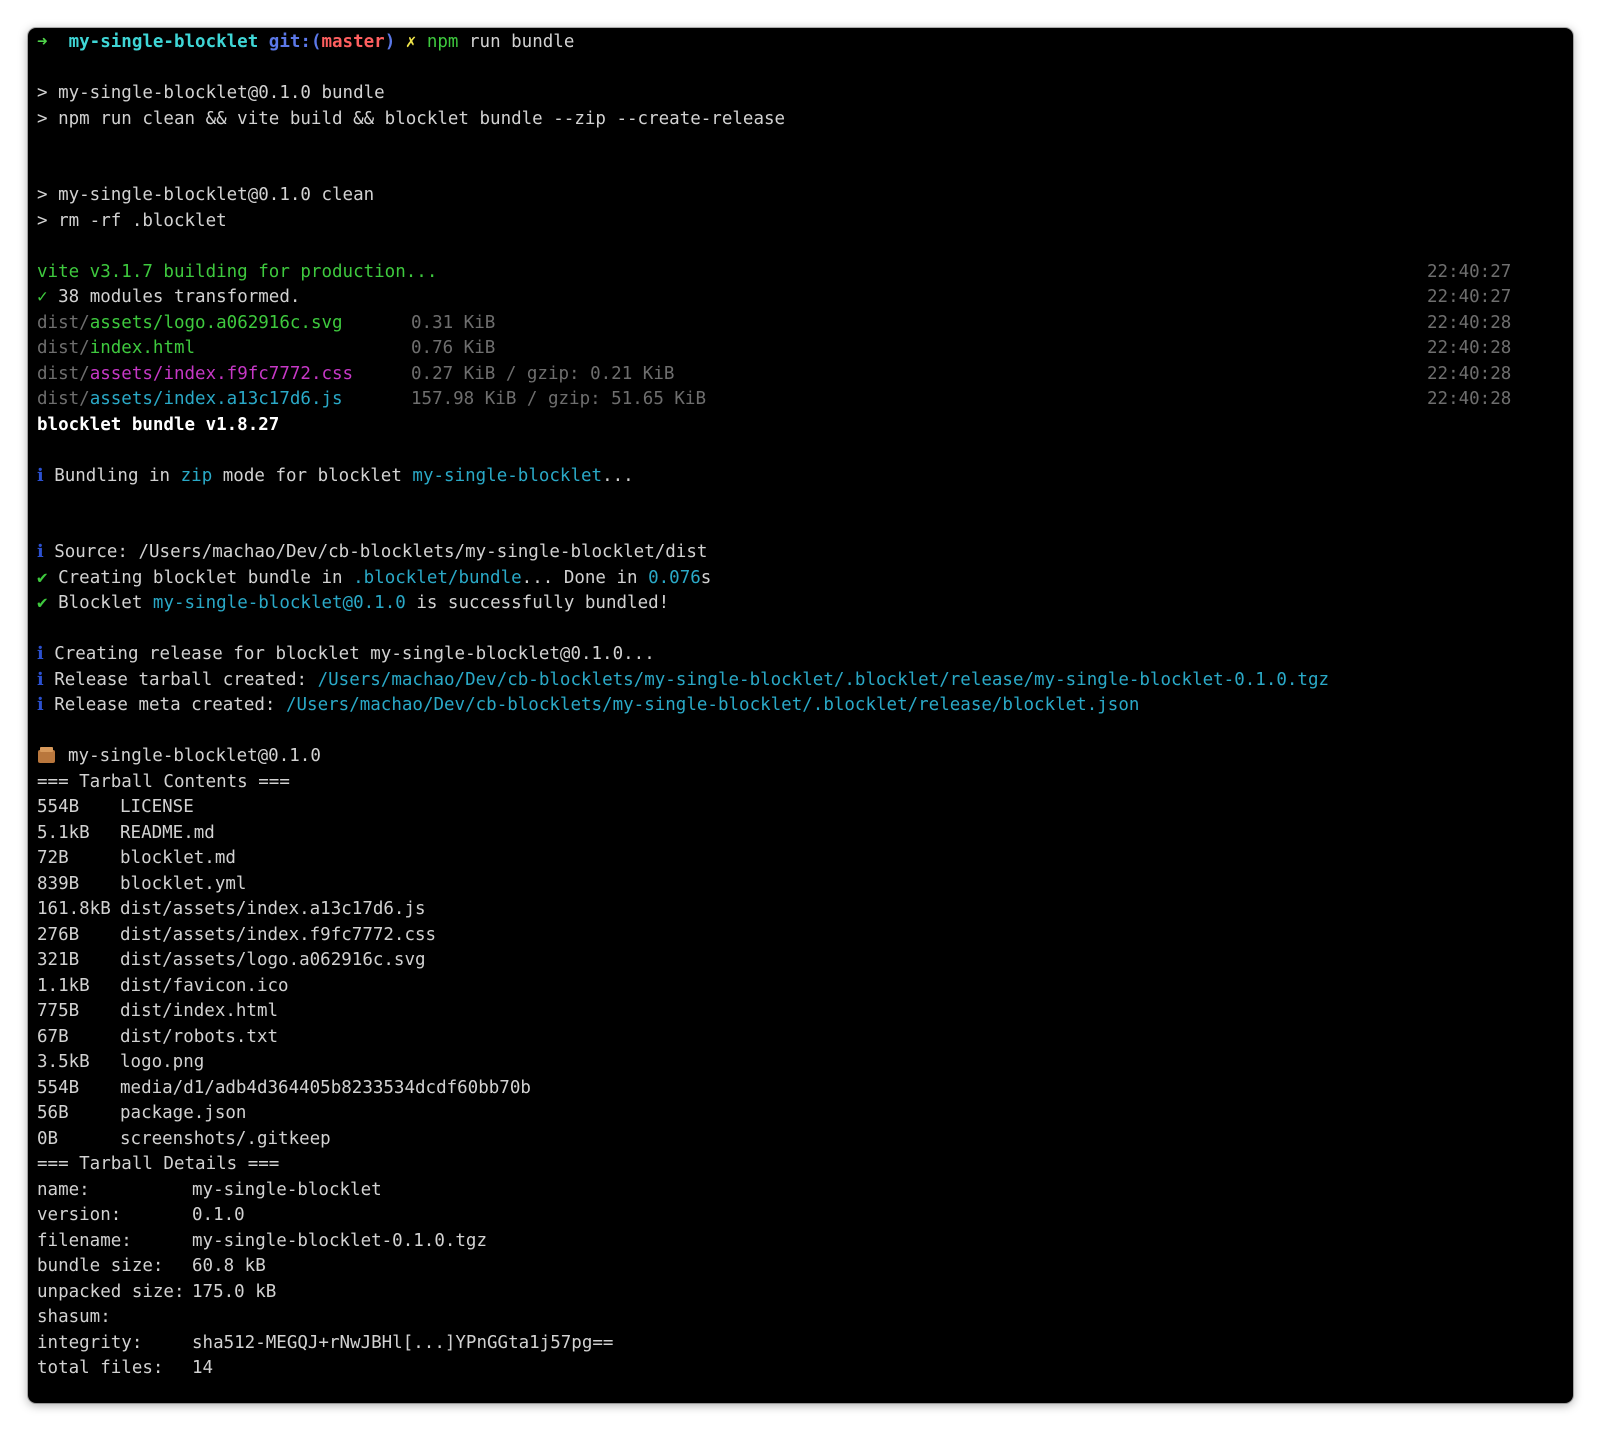  What do you see at coordinates (805, 1369) in the screenshot?
I see `terminal-line: total files: 14` at bounding box center [805, 1369].